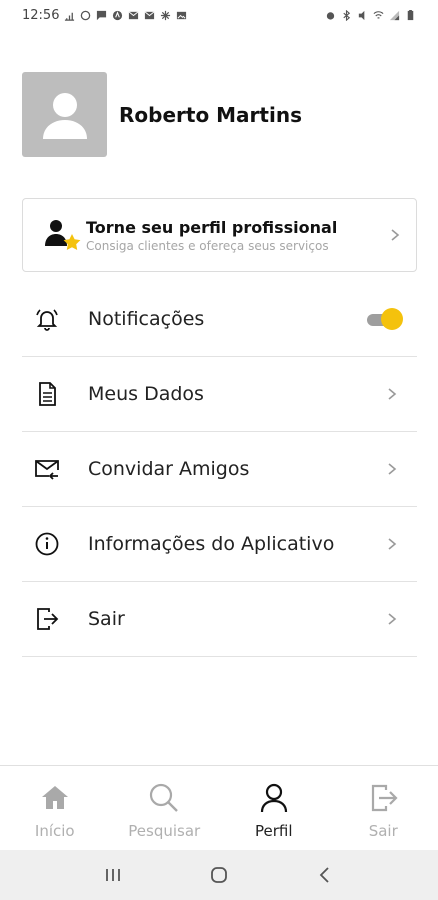  Describe the element at coordinates (164, 797) in the screenshot. I see `search-icon` at that location.